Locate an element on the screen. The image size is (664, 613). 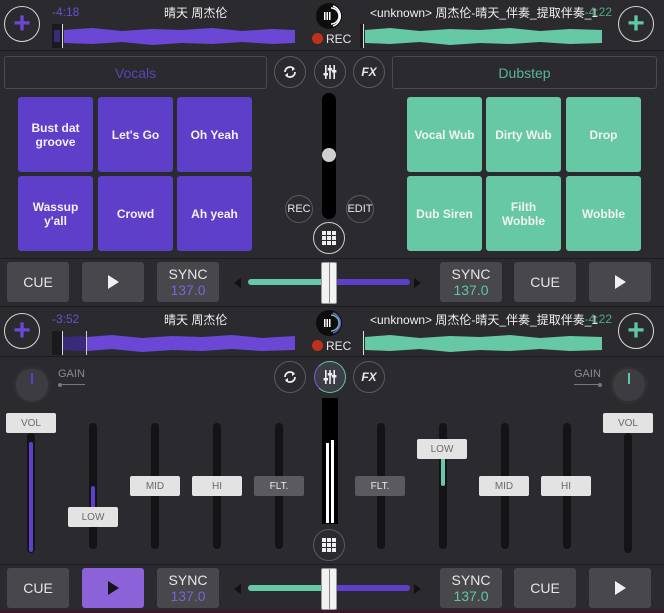
sample-pad: Bust dat groove is located at coordinates (55, 134).